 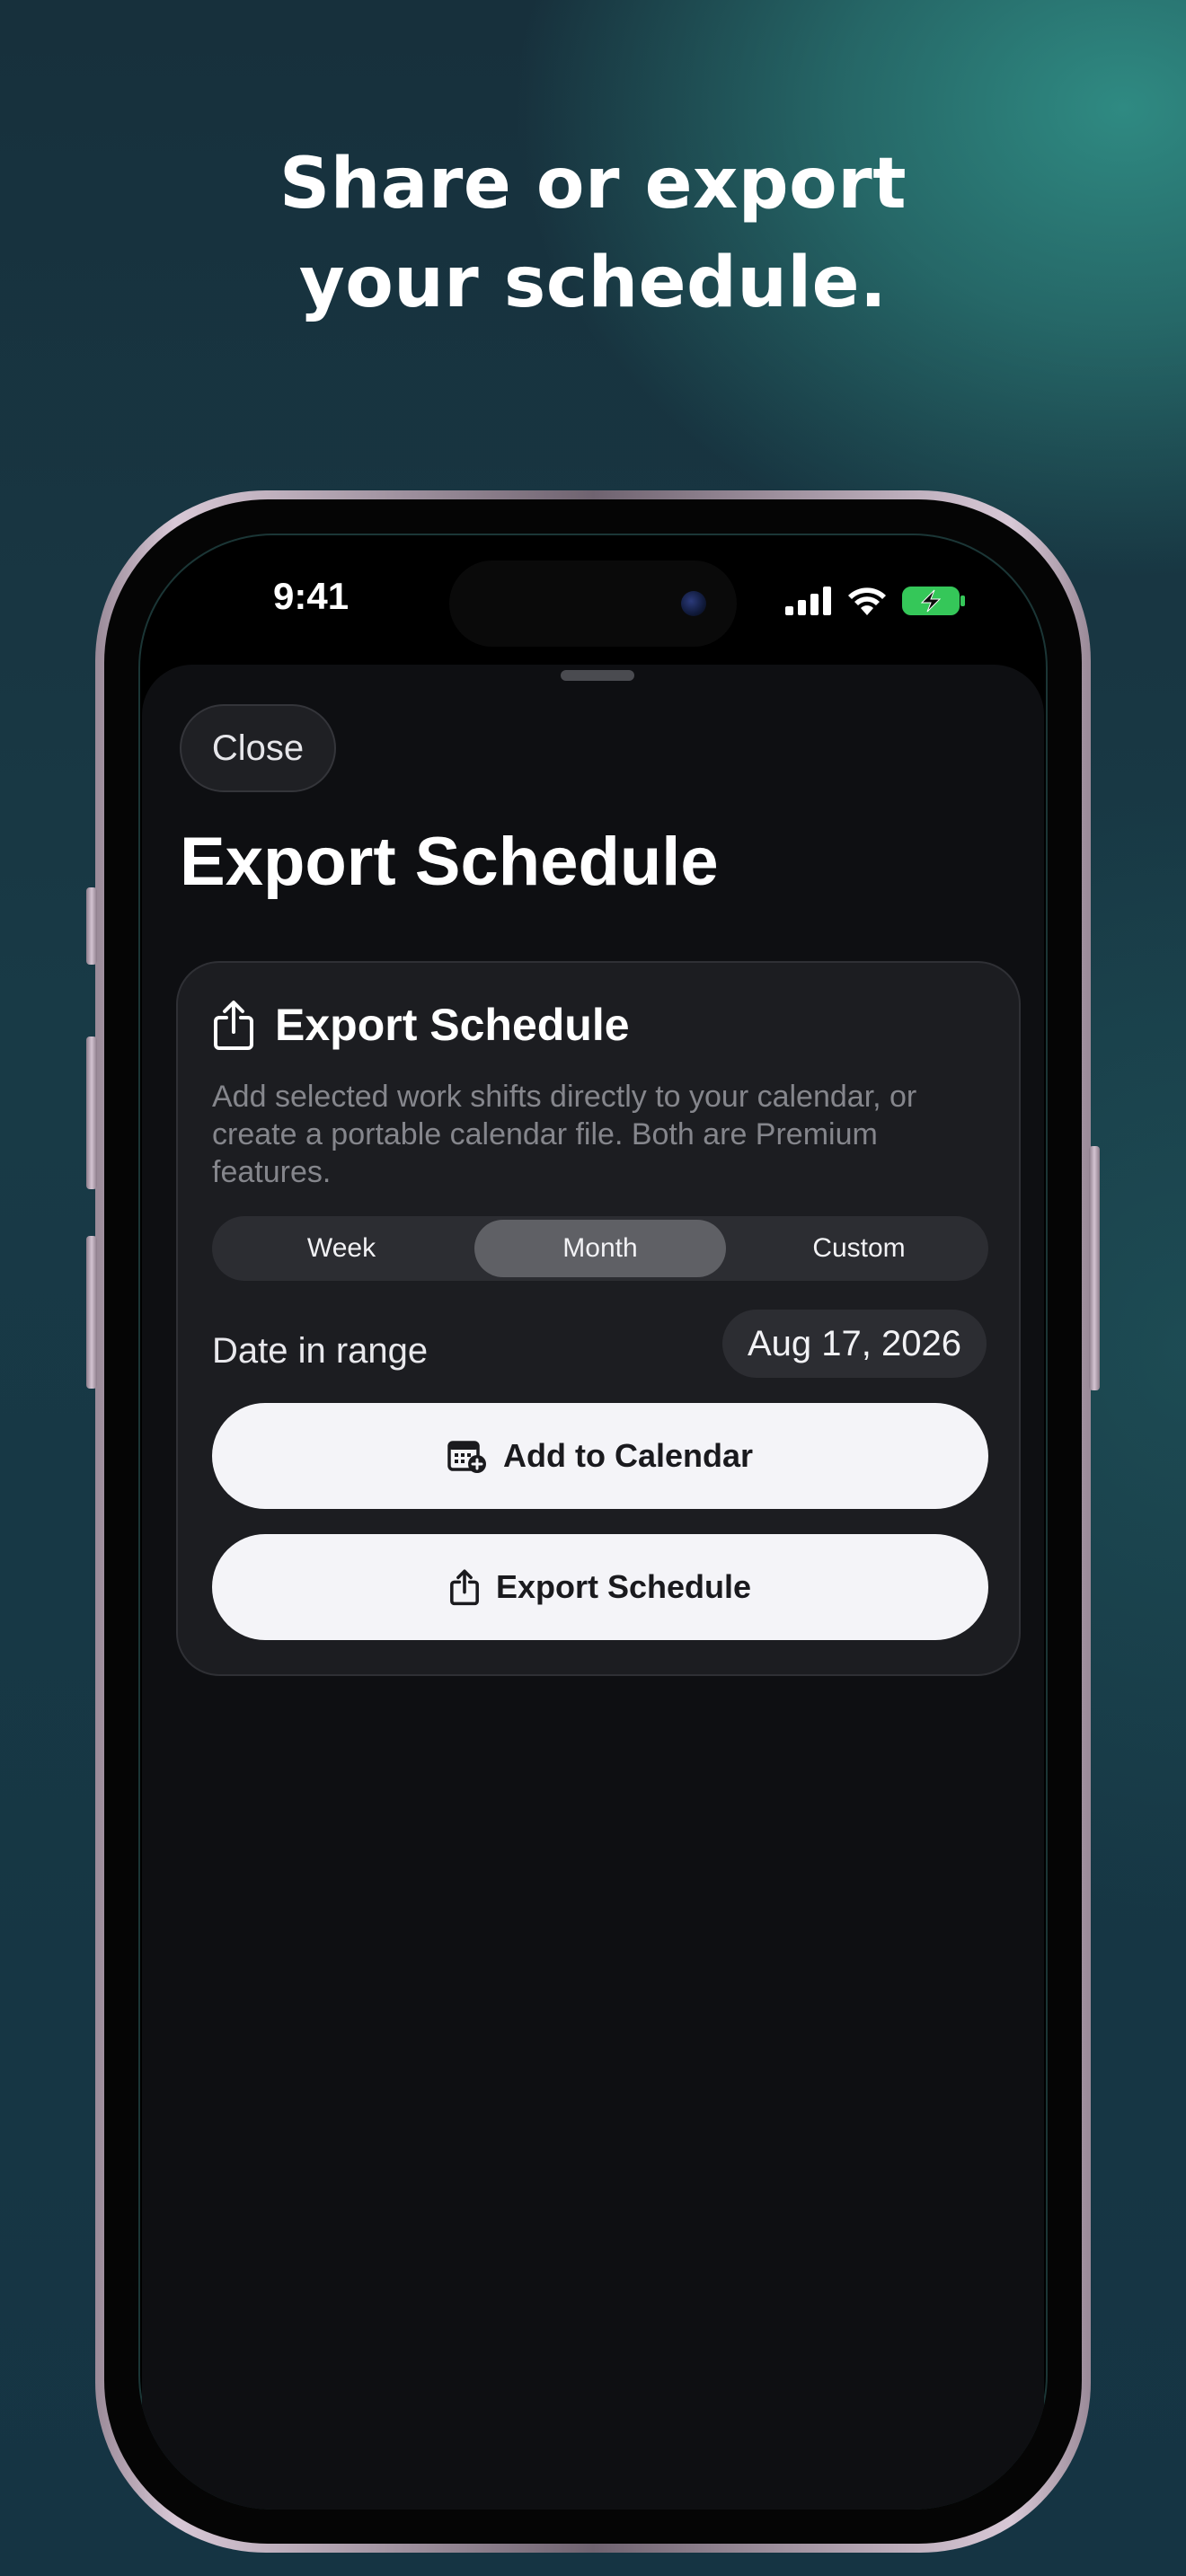 What do you see at coordinates (1094, 1268) in the screenshot?
I see `power-button` at bounding box center [1094, 1268].